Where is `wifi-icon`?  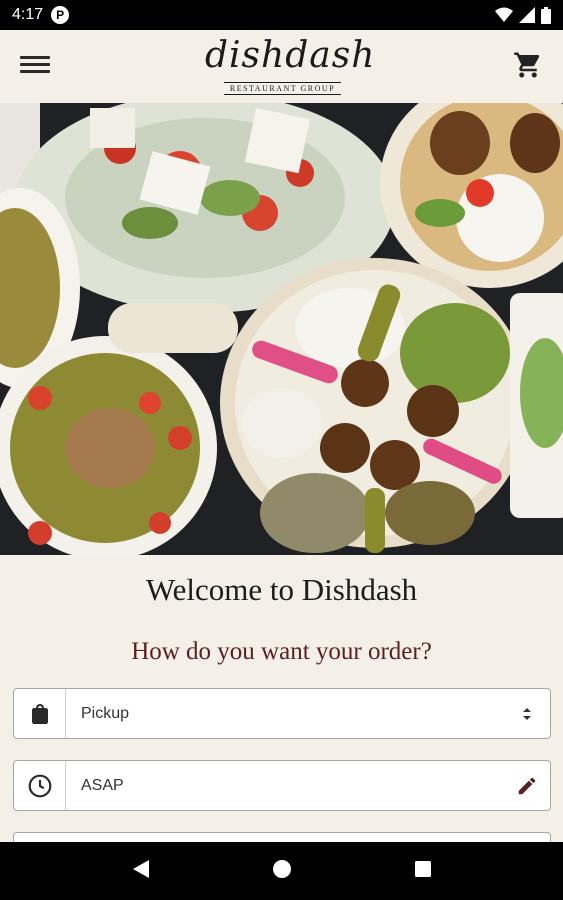
wifi-icon is located at coordinates (504, 14).